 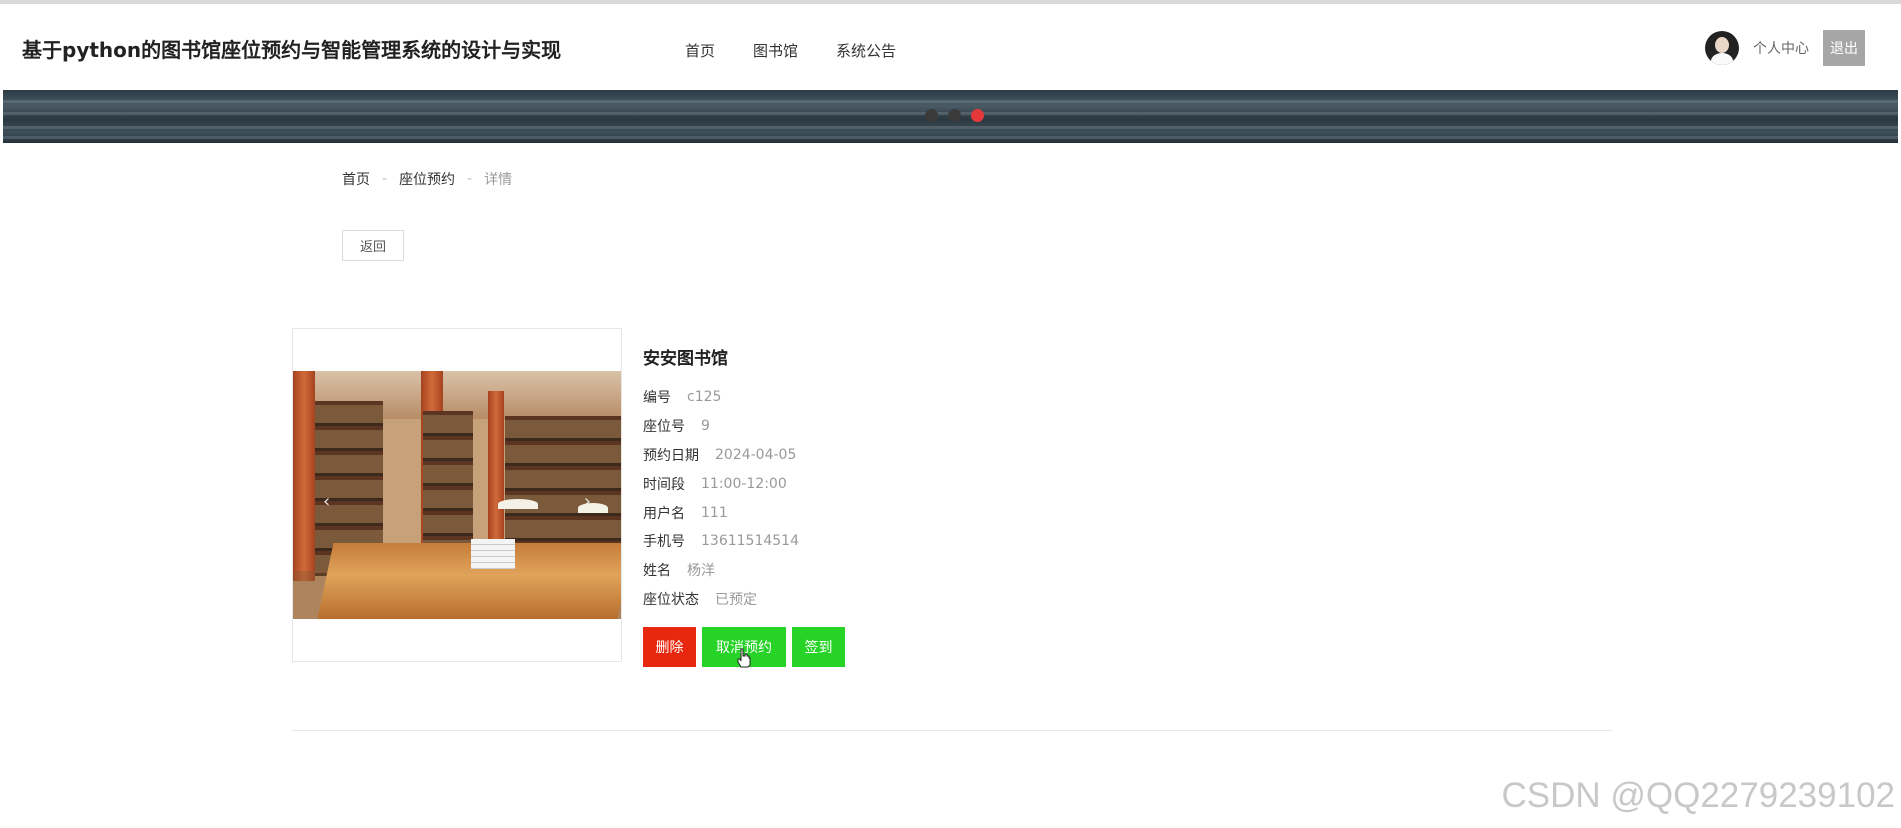 I want to click on user-center-link: 个人中心, so click(x=1781, y=48).